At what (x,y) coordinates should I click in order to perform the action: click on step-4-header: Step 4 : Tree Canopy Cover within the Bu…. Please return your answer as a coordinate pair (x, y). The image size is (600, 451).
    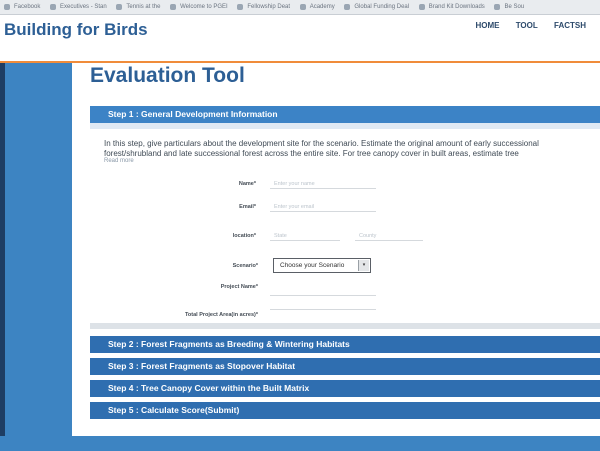
    Looking at the image, I should click on (345, 388).